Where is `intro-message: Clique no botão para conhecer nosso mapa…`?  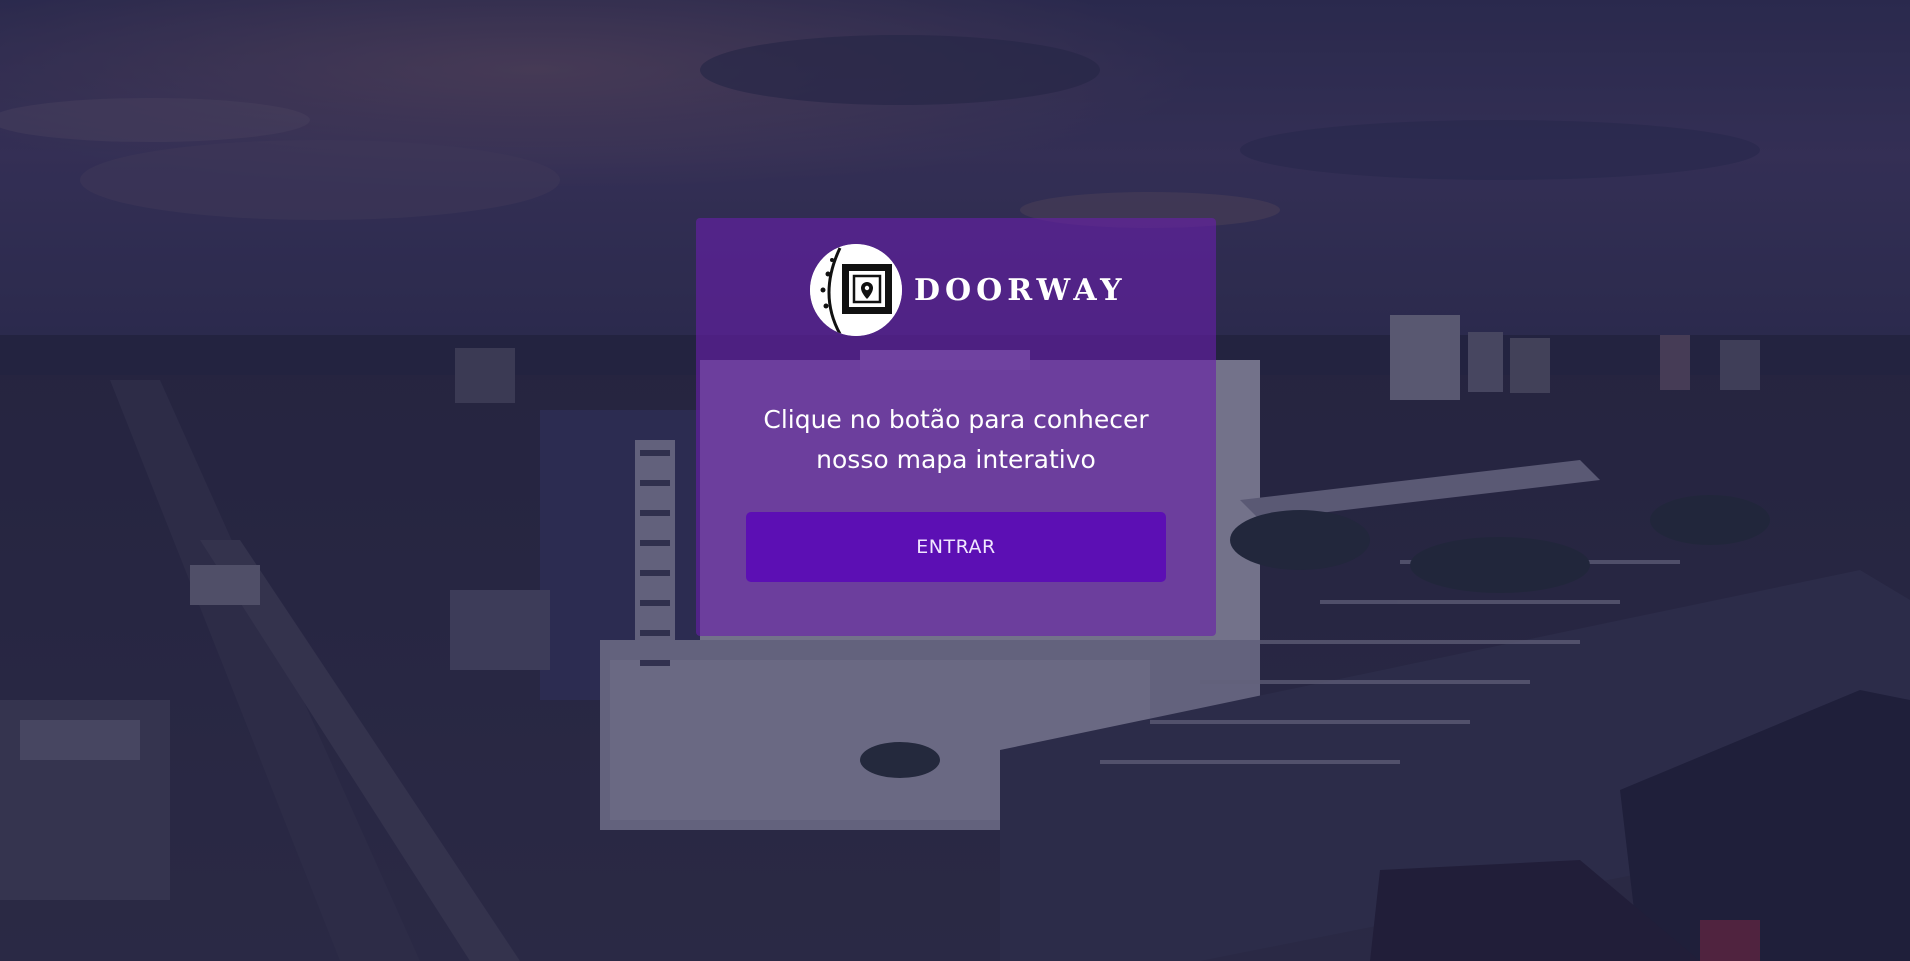
intro-message: Clique no botão para conhecer nosso mapa… is located at coordinates (956, 440).